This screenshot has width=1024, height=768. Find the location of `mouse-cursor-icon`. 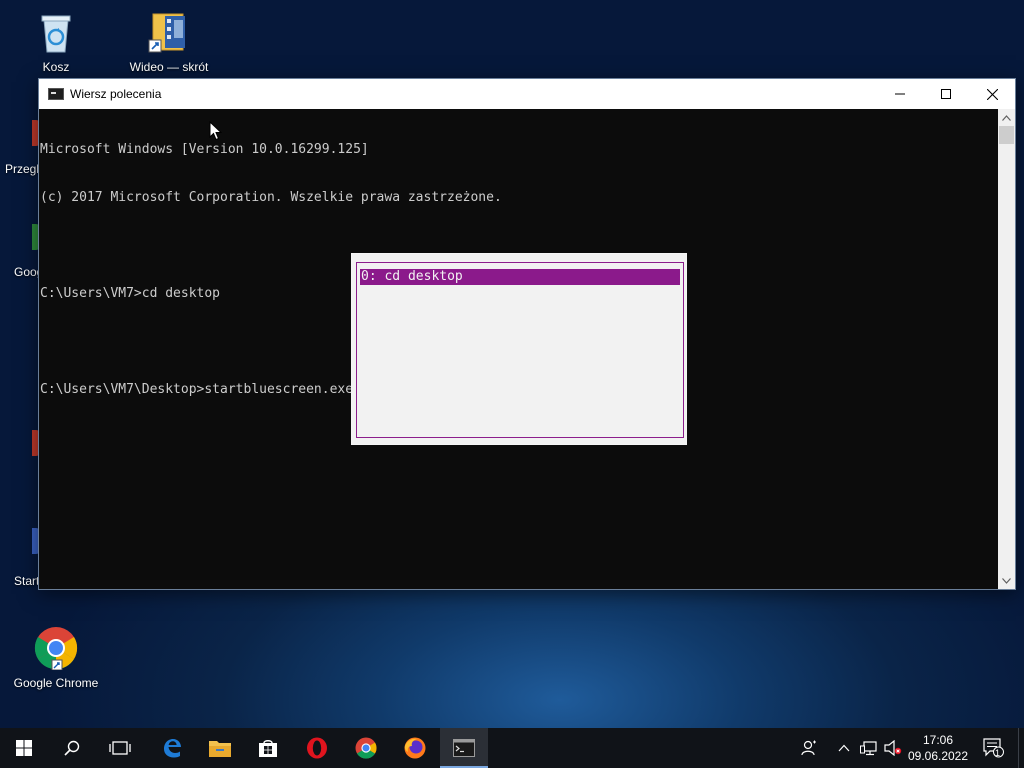

mouse-cursor-icon is located at coordinates (216, 131).